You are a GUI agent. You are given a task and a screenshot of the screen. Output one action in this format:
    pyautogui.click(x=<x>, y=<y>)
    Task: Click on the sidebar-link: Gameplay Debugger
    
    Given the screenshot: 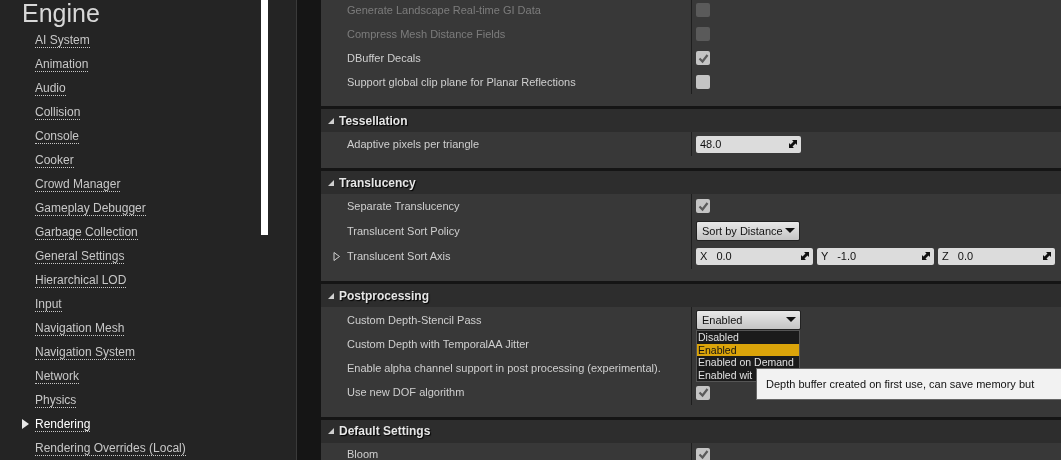 What is the action you would take?
    pyautogui.click(x=90, y=208)
    